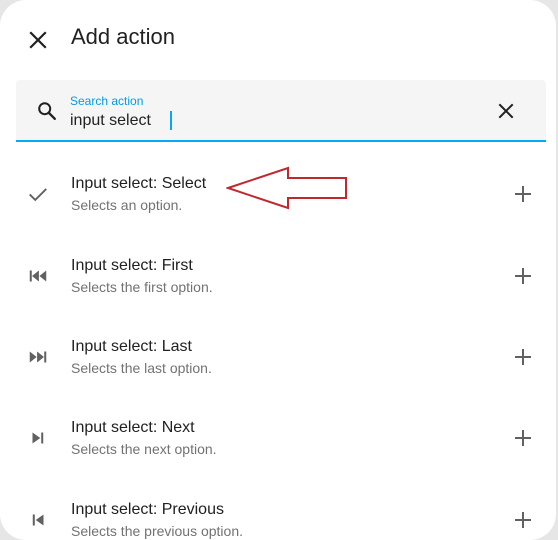  I want to click on close-button, so click(38, 40).